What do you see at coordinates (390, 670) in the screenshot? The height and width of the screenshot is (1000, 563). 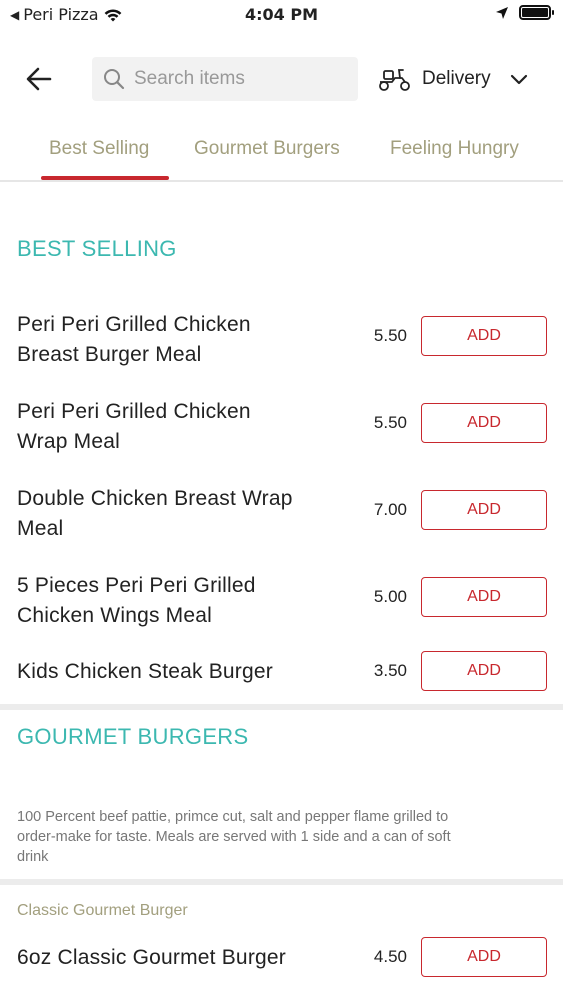 I see `menu-item-price: 3.50` at bounding box center [390, 670].